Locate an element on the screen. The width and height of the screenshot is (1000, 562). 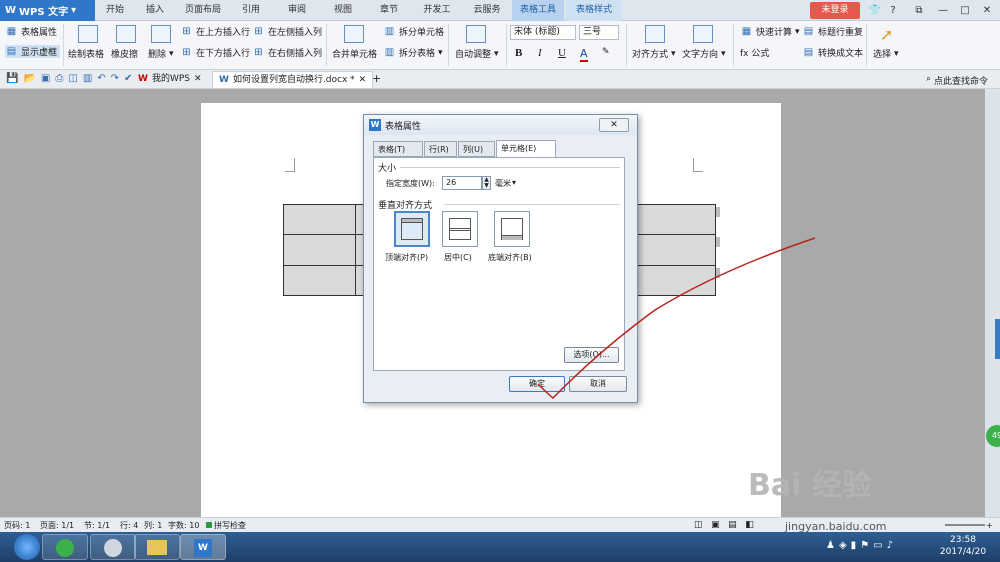
spell-check-toggle: 拼写检查 is located at coordinates (226, 525).